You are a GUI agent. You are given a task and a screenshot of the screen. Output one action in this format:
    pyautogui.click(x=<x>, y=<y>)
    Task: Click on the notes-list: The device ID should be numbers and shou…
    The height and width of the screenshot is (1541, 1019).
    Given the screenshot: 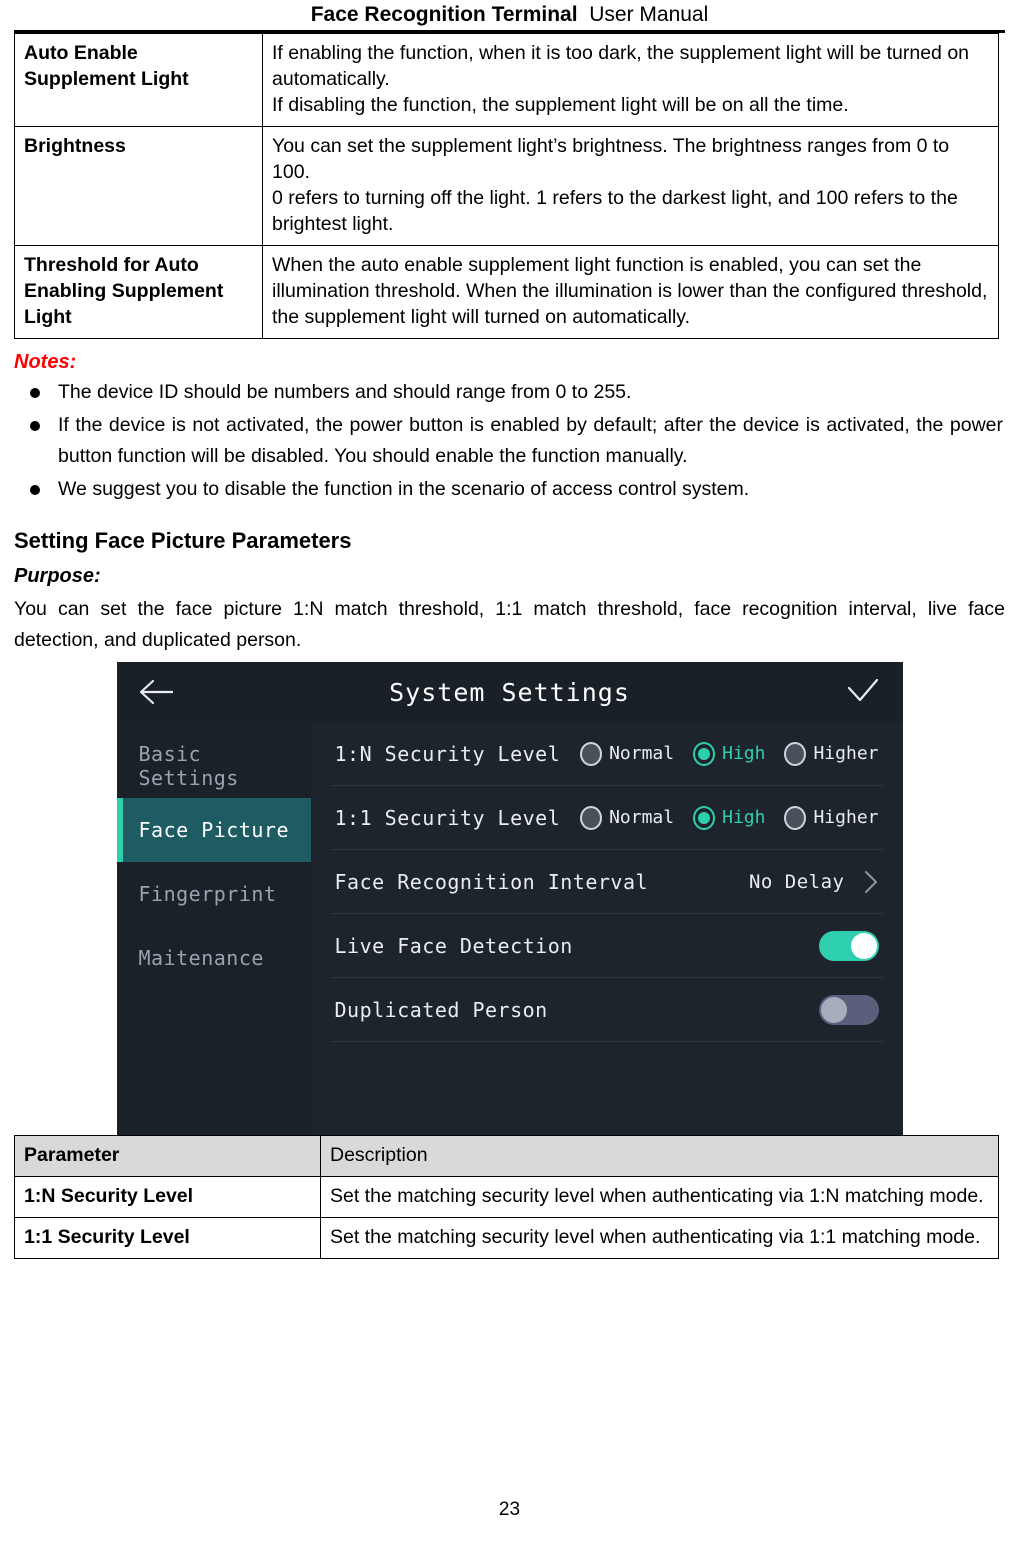 What is the action you would take?
    pyautogui.click(x=509, y=441)
    